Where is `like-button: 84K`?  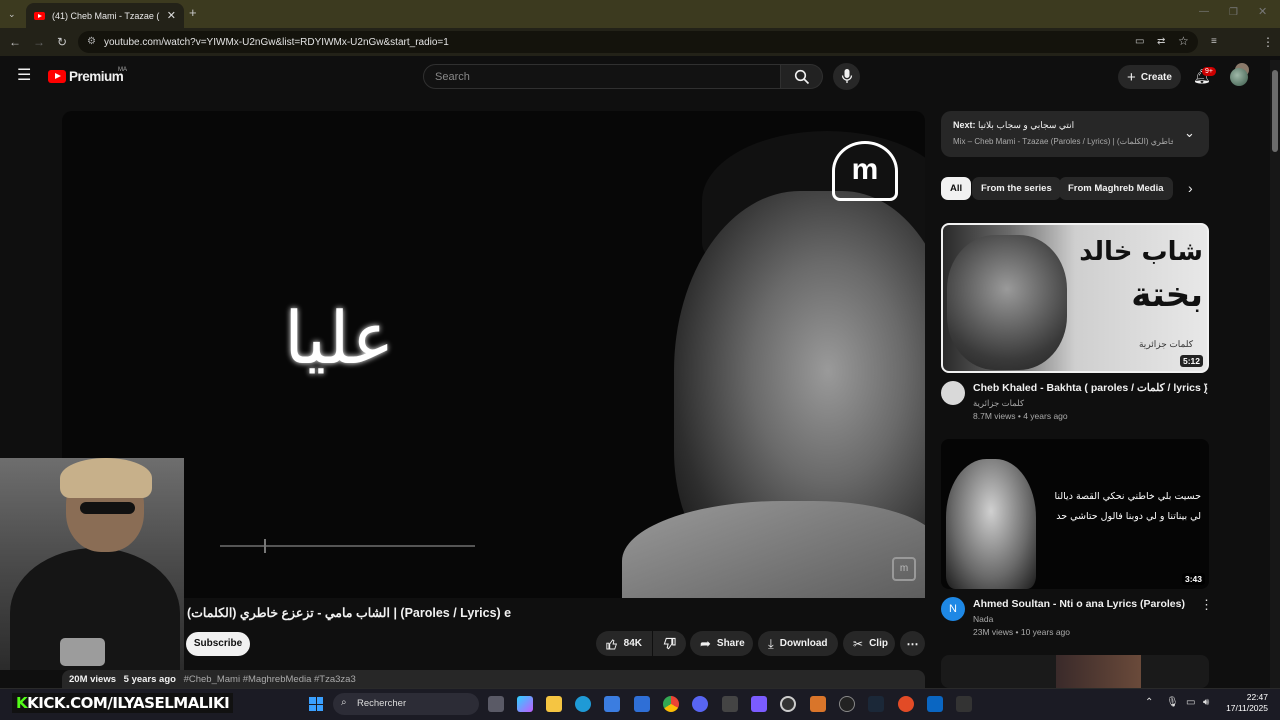
like-button: 84K is located at coordinates (624, 643).